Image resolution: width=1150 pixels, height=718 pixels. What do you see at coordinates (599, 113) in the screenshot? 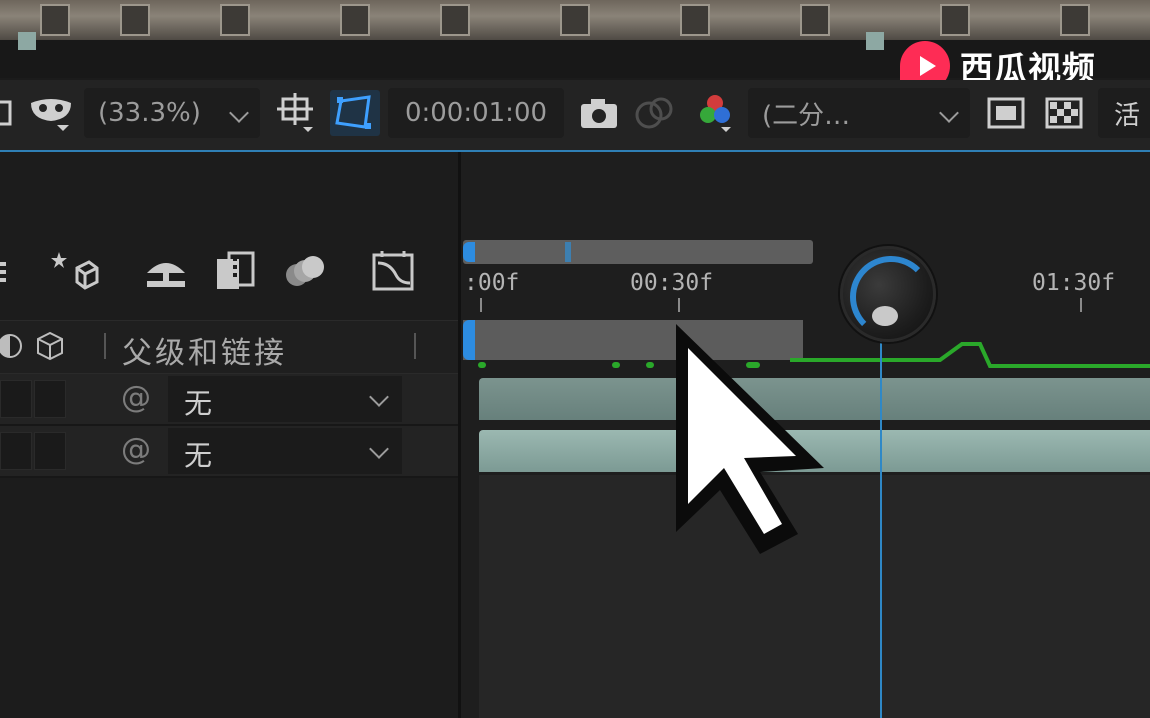
I see `snapshot-camera-icon` at bounding box center [599, 113].